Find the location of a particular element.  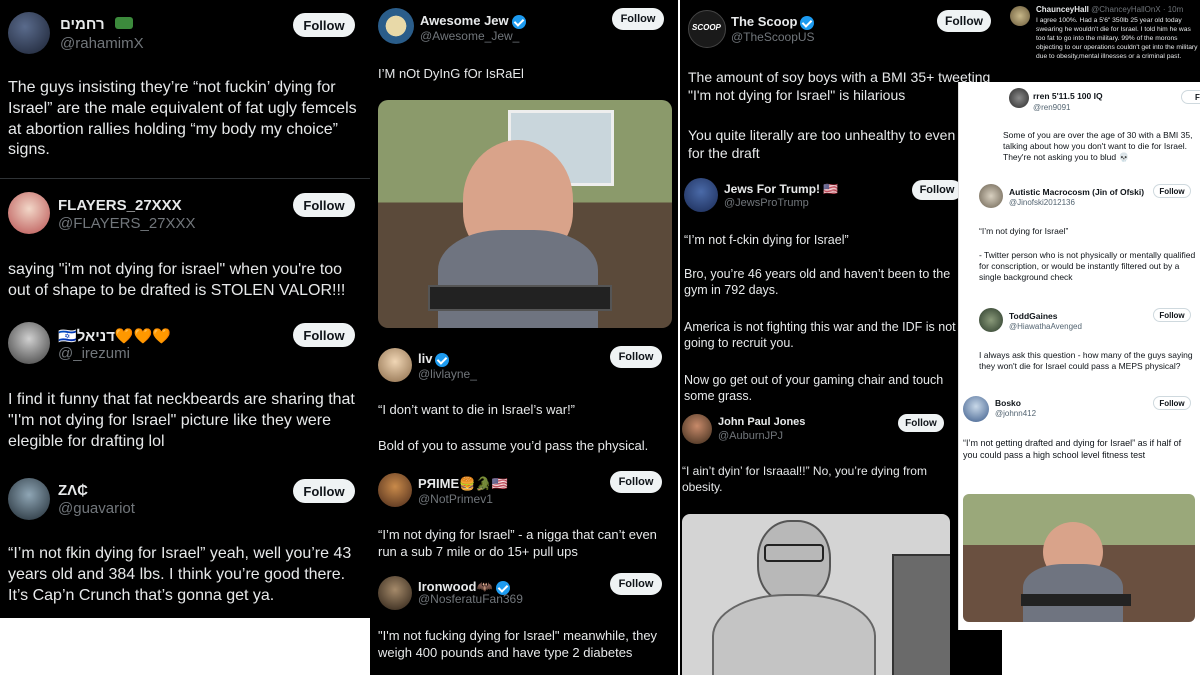

display-name: liv is located at coordinates (434, 359).